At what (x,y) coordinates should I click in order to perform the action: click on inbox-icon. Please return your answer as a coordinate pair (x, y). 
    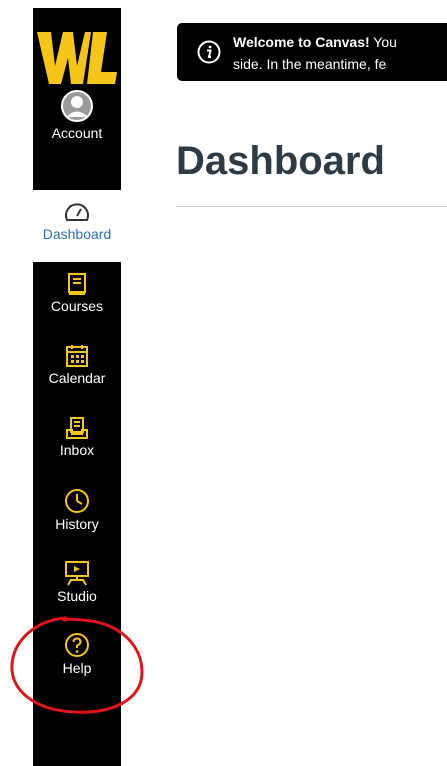
    Looking at the image, I should click on (77, 428).